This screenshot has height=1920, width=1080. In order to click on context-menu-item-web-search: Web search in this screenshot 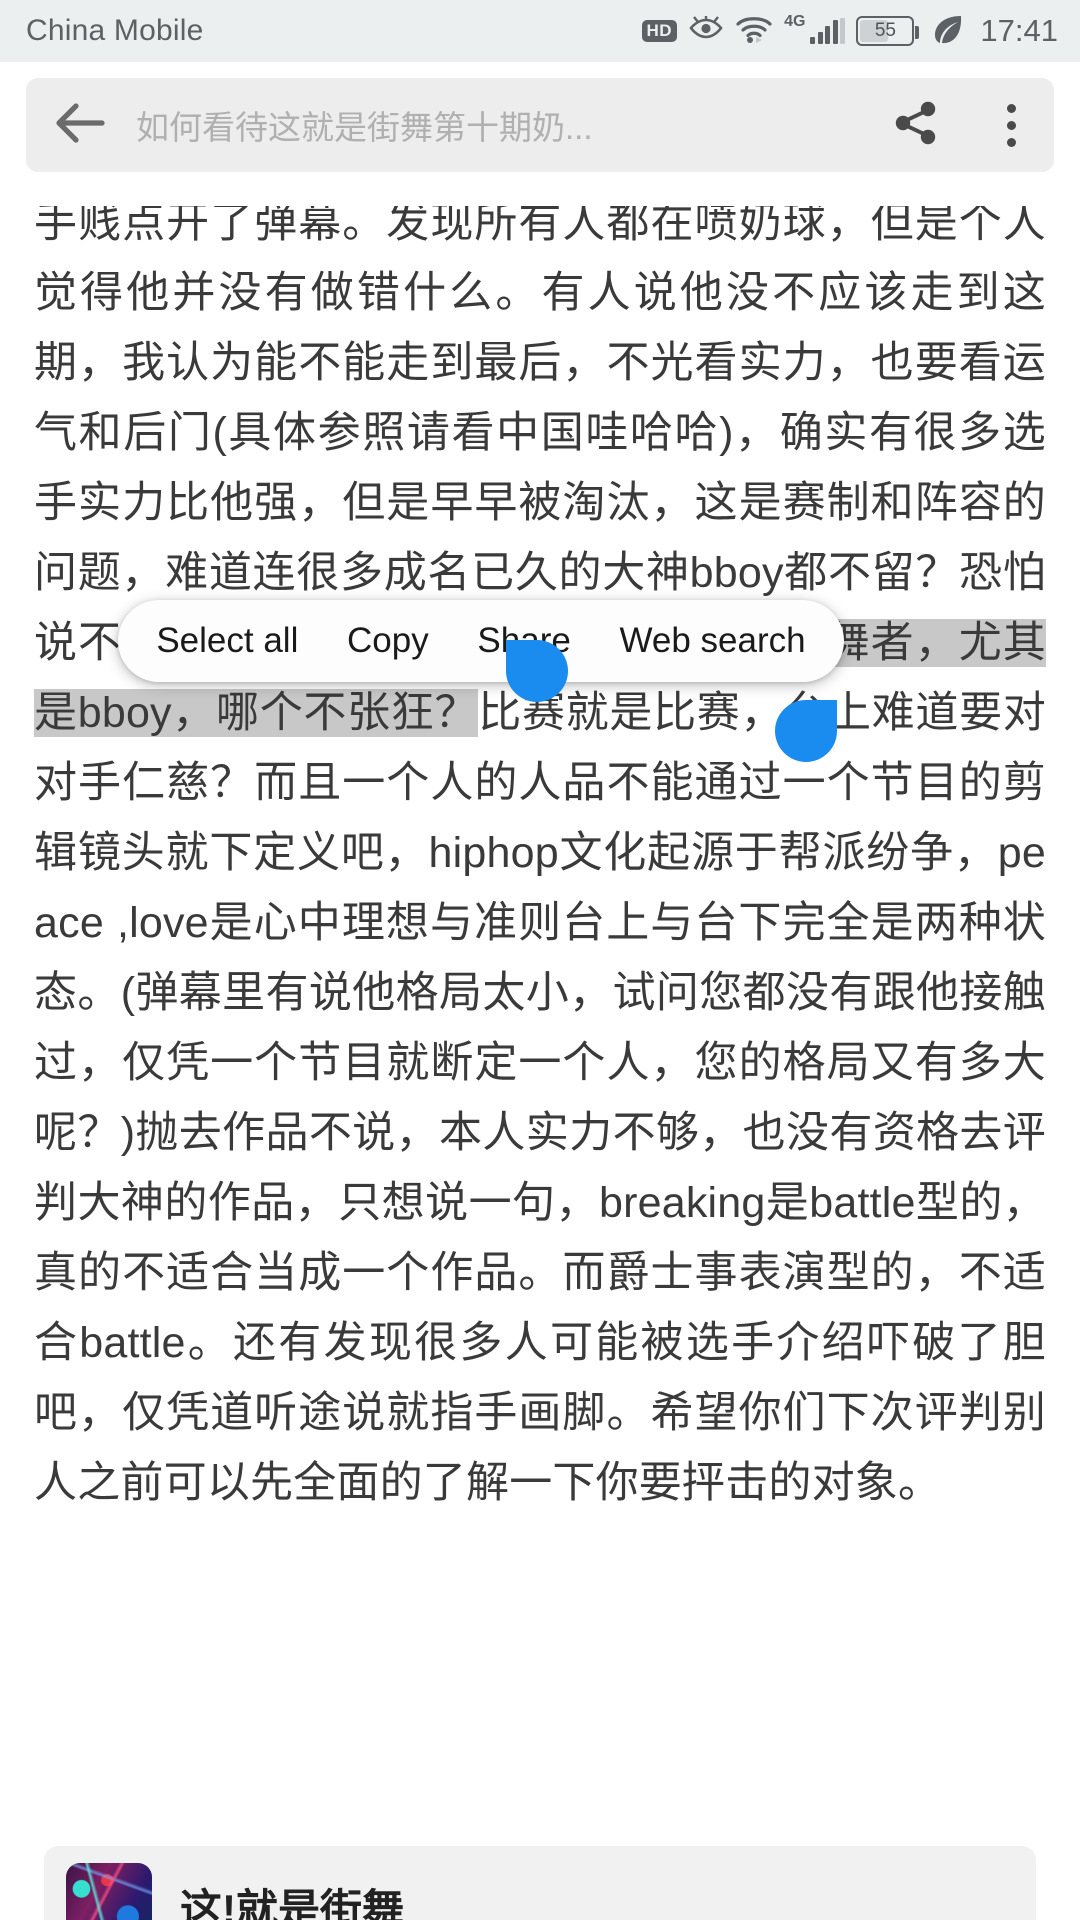, I will do `click(713, 641)`.